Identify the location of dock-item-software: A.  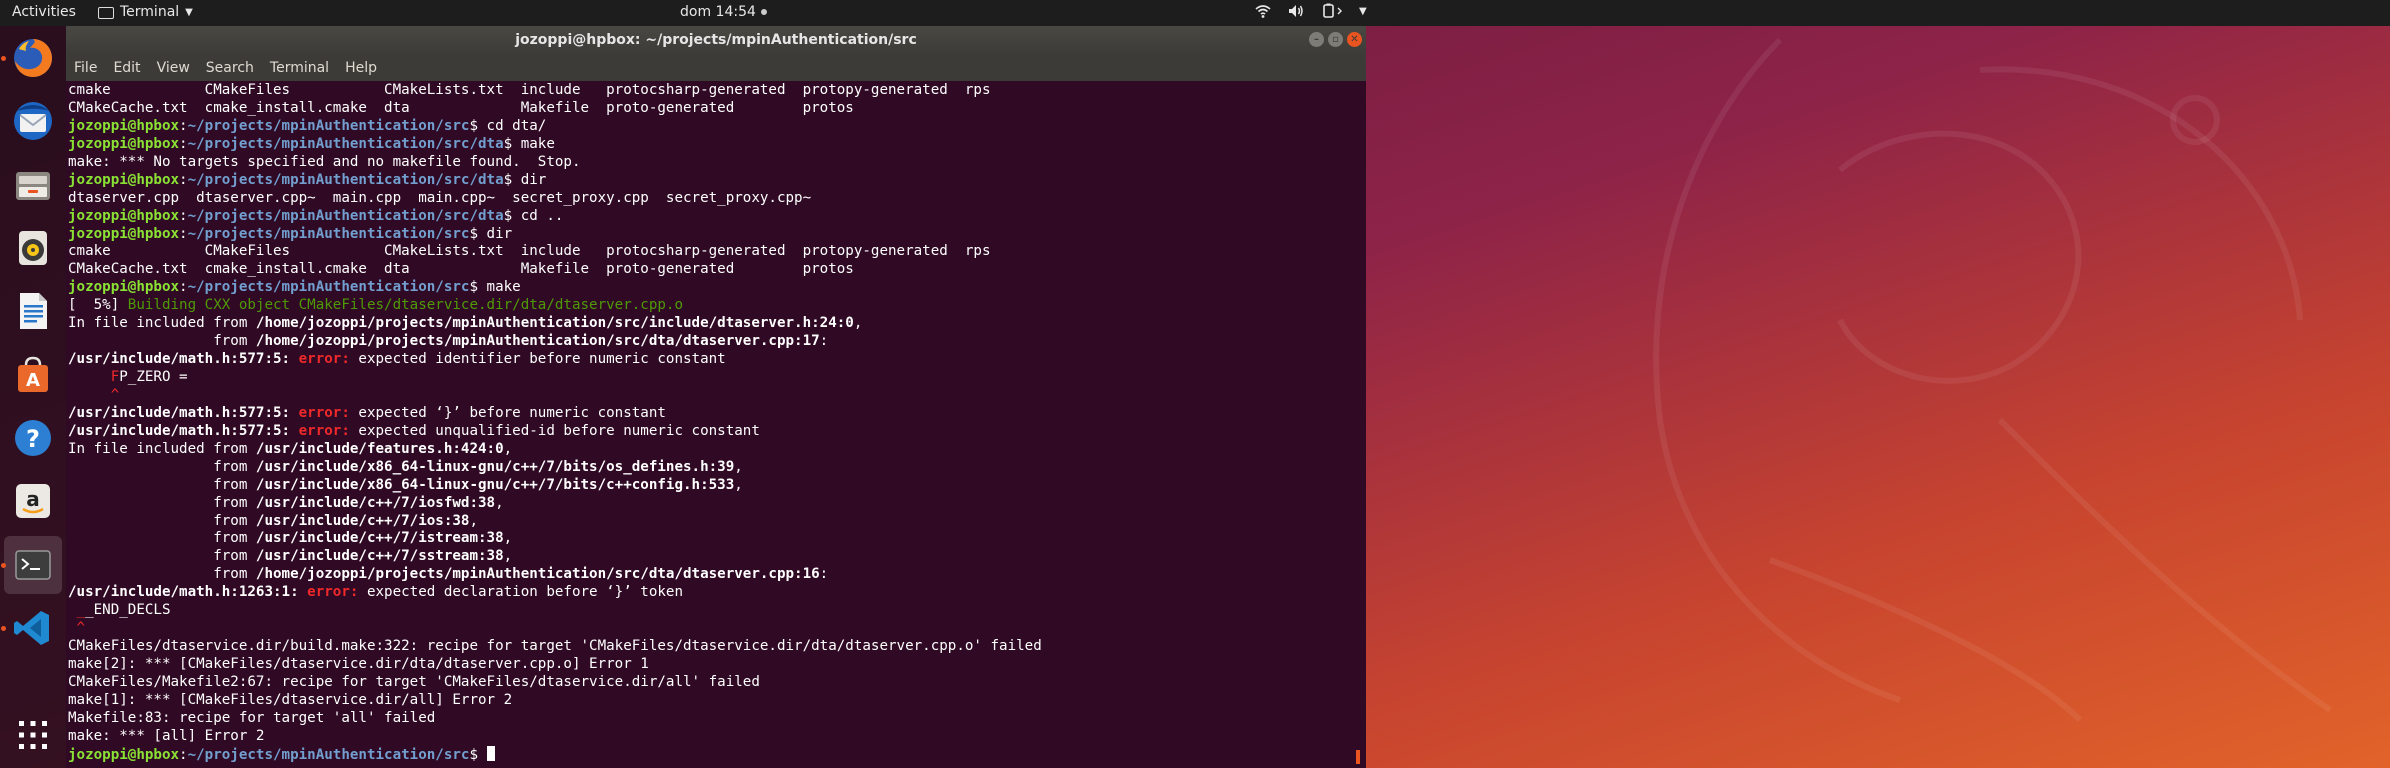
(33, 375).